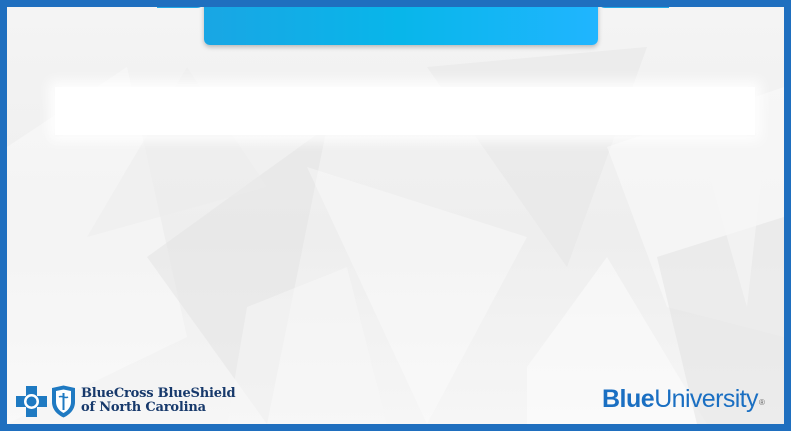  What do you see at coordinates (143, 407) in the screenshot?
I see `bcbs-name-line2: of North Carolina` at bounding box center [143, 407].